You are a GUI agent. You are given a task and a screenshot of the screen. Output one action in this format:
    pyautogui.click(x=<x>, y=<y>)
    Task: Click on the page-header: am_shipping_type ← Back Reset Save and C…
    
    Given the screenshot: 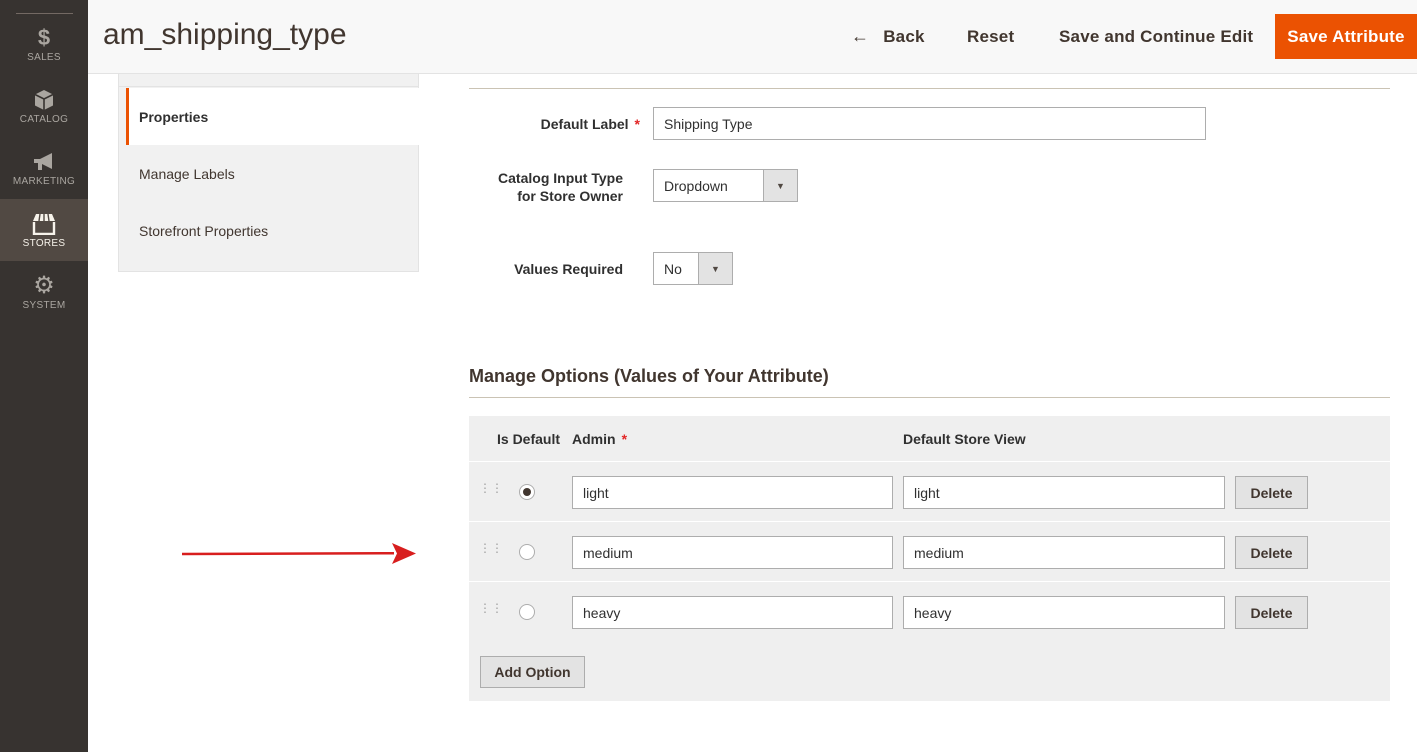 What is the action you would take?
    pyautogui.click(x=752, y=37)
    